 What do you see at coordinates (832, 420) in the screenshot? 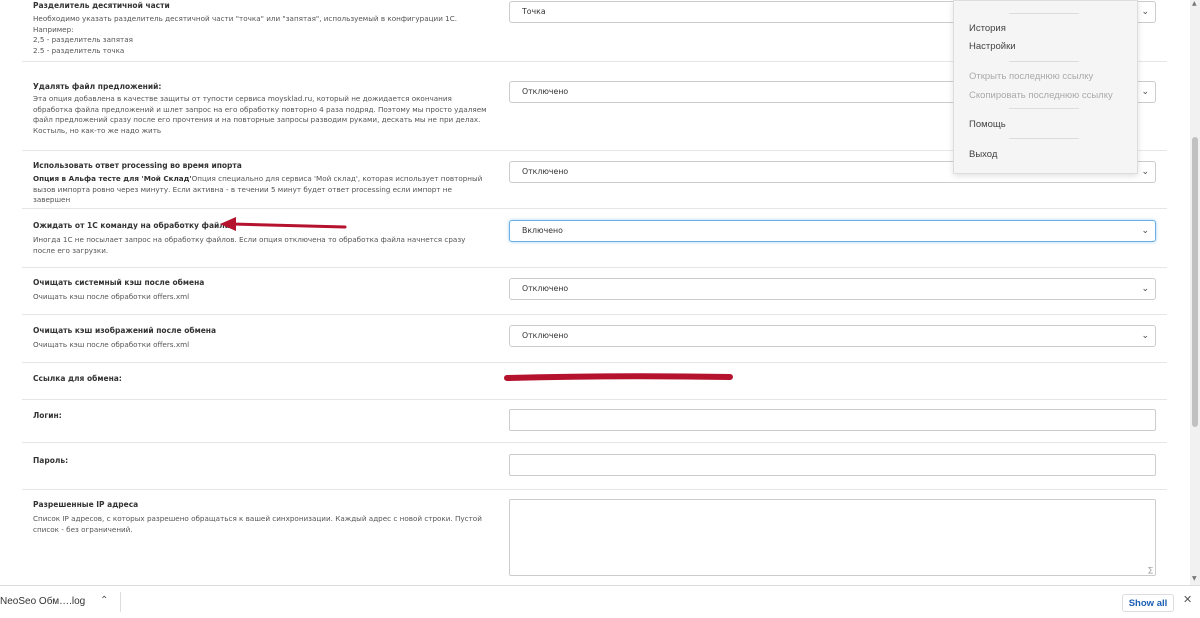
I see `login-input` at bounding box center [832, 420].